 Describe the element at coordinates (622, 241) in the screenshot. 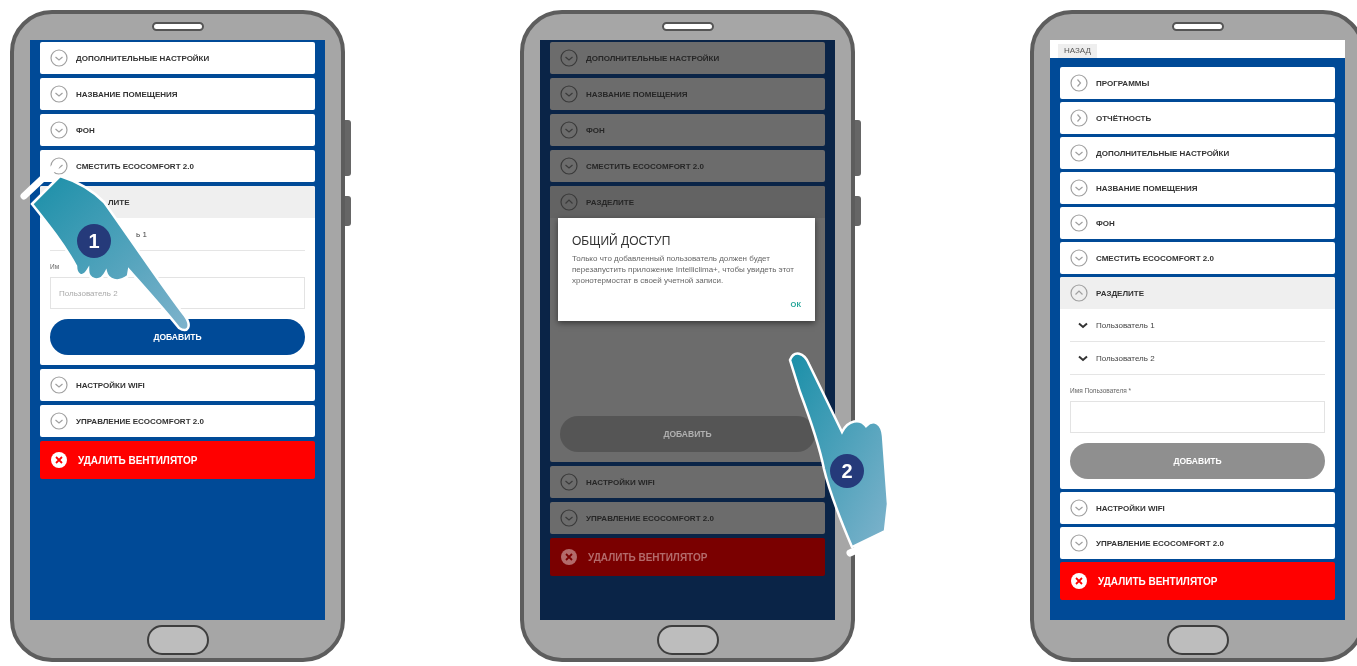

I see `dialog-title: ОБЩИЙ ДОСТУП` at that location.